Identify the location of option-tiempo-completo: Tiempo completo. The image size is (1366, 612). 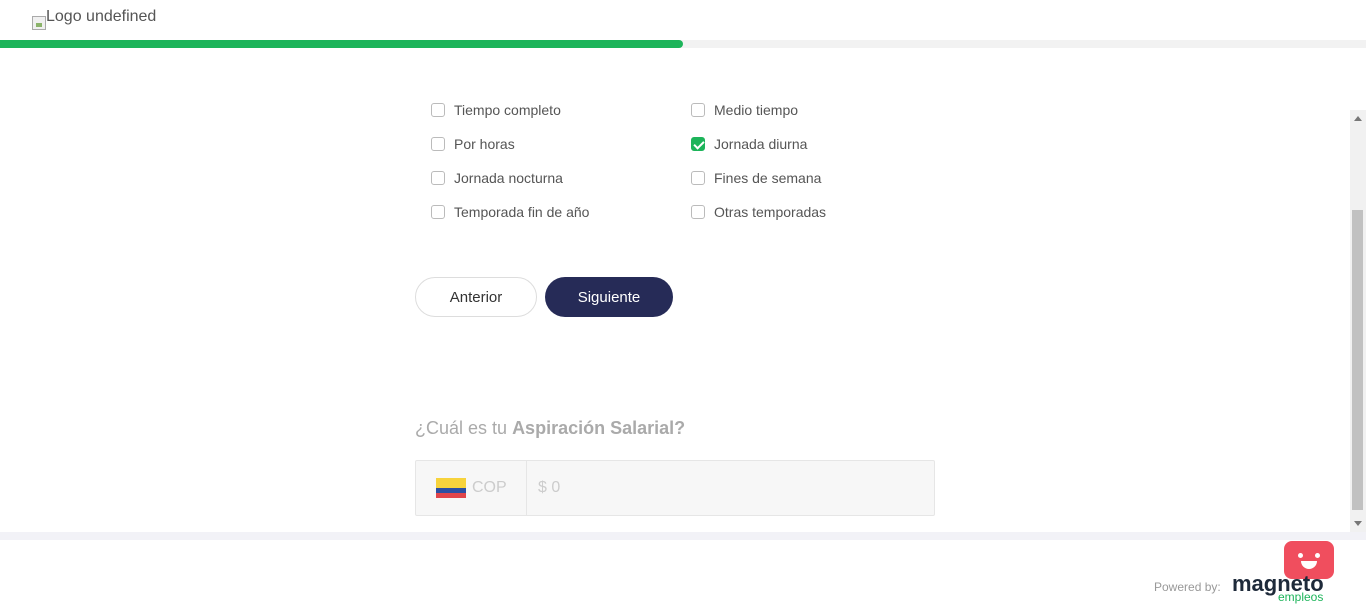
(496, 110).